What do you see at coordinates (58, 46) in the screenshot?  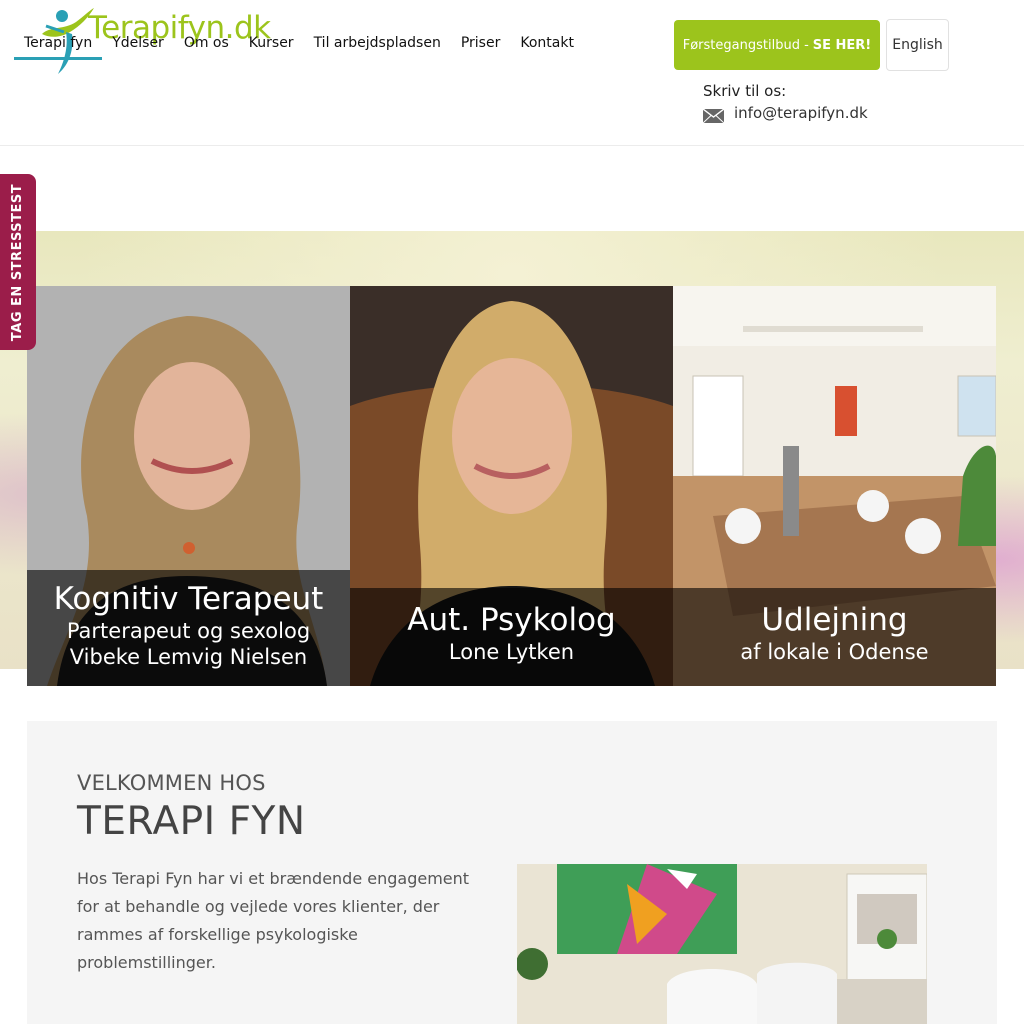 I see `nav-item-terapi-fyn: Terapi fyn` at bounding box center [58, 46].